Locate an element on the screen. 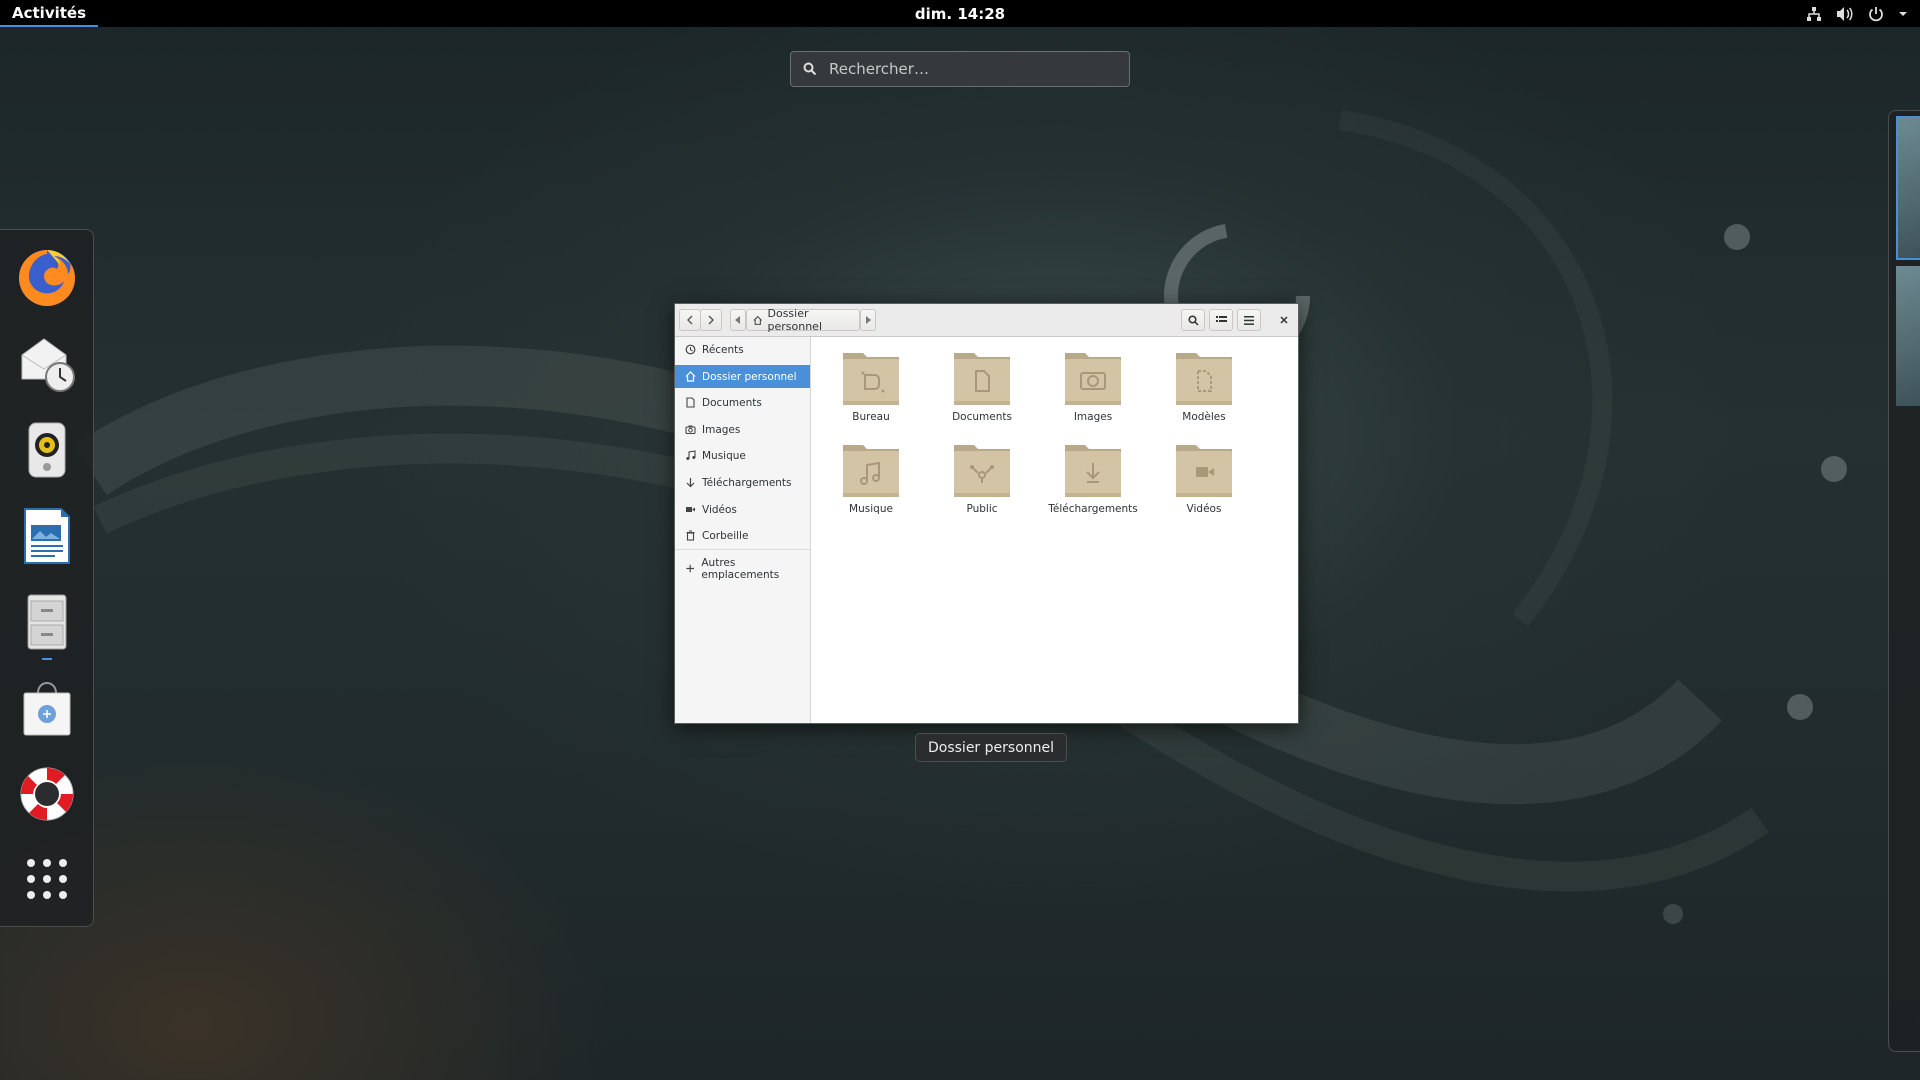  dash-item-rhythmbox is located at coordinates (47, 450).